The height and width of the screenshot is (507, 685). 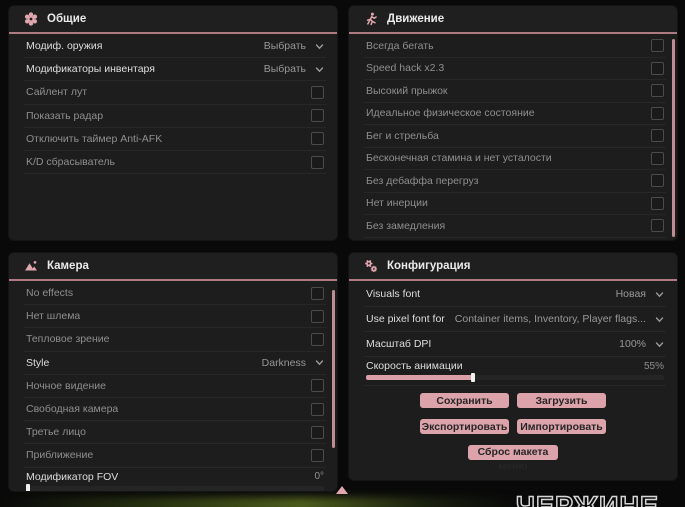 What do you see at coordinates (68, 339) in the screenshot?
I see `row-label: Тепловое зрение` at bounding box center [68, 339].